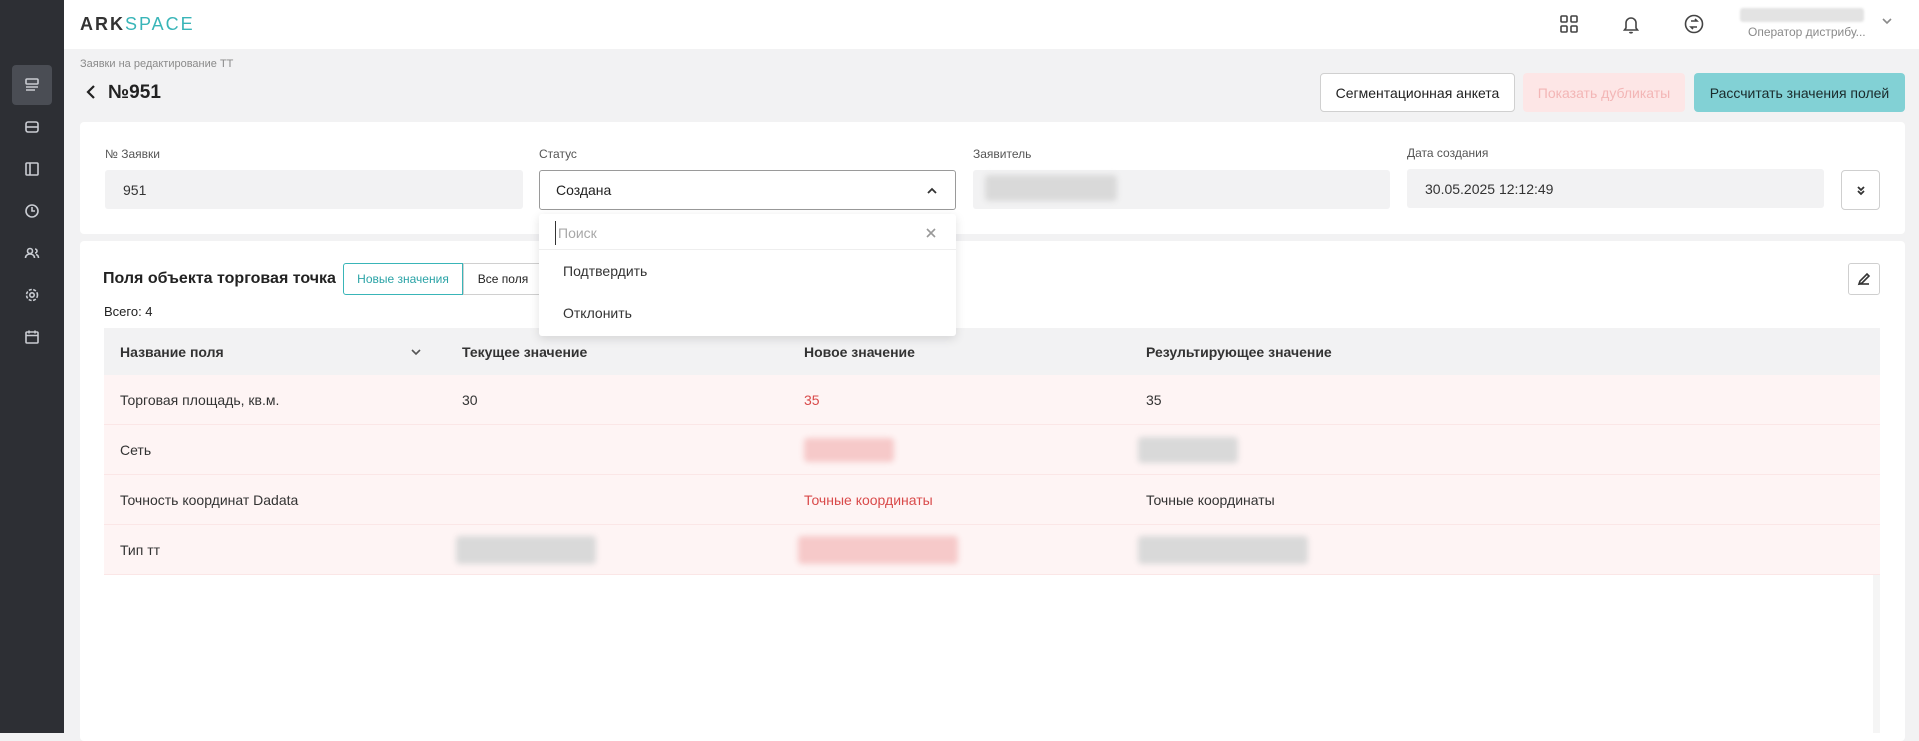  Describe the element at coordinates (156, 64) in the screenshot. I see `breadcrumb: Заявки на редактирование ТТ` at that location.